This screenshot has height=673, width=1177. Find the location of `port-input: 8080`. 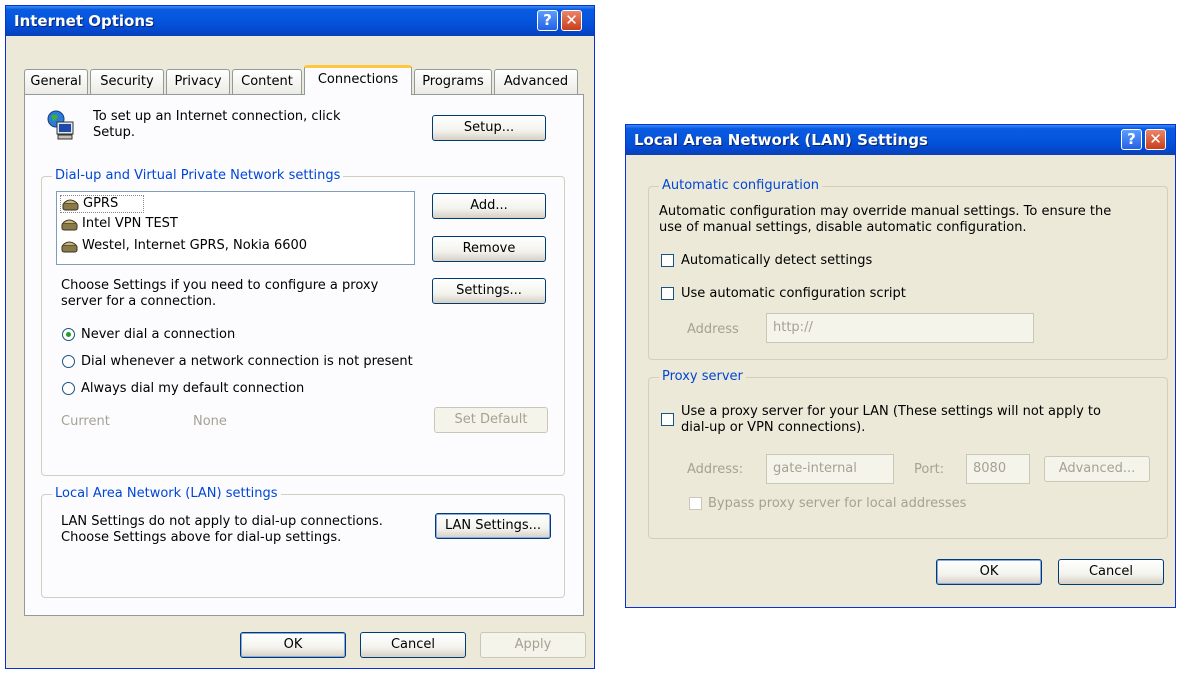

port-input: 8080 is located at coordinates (998, 469).